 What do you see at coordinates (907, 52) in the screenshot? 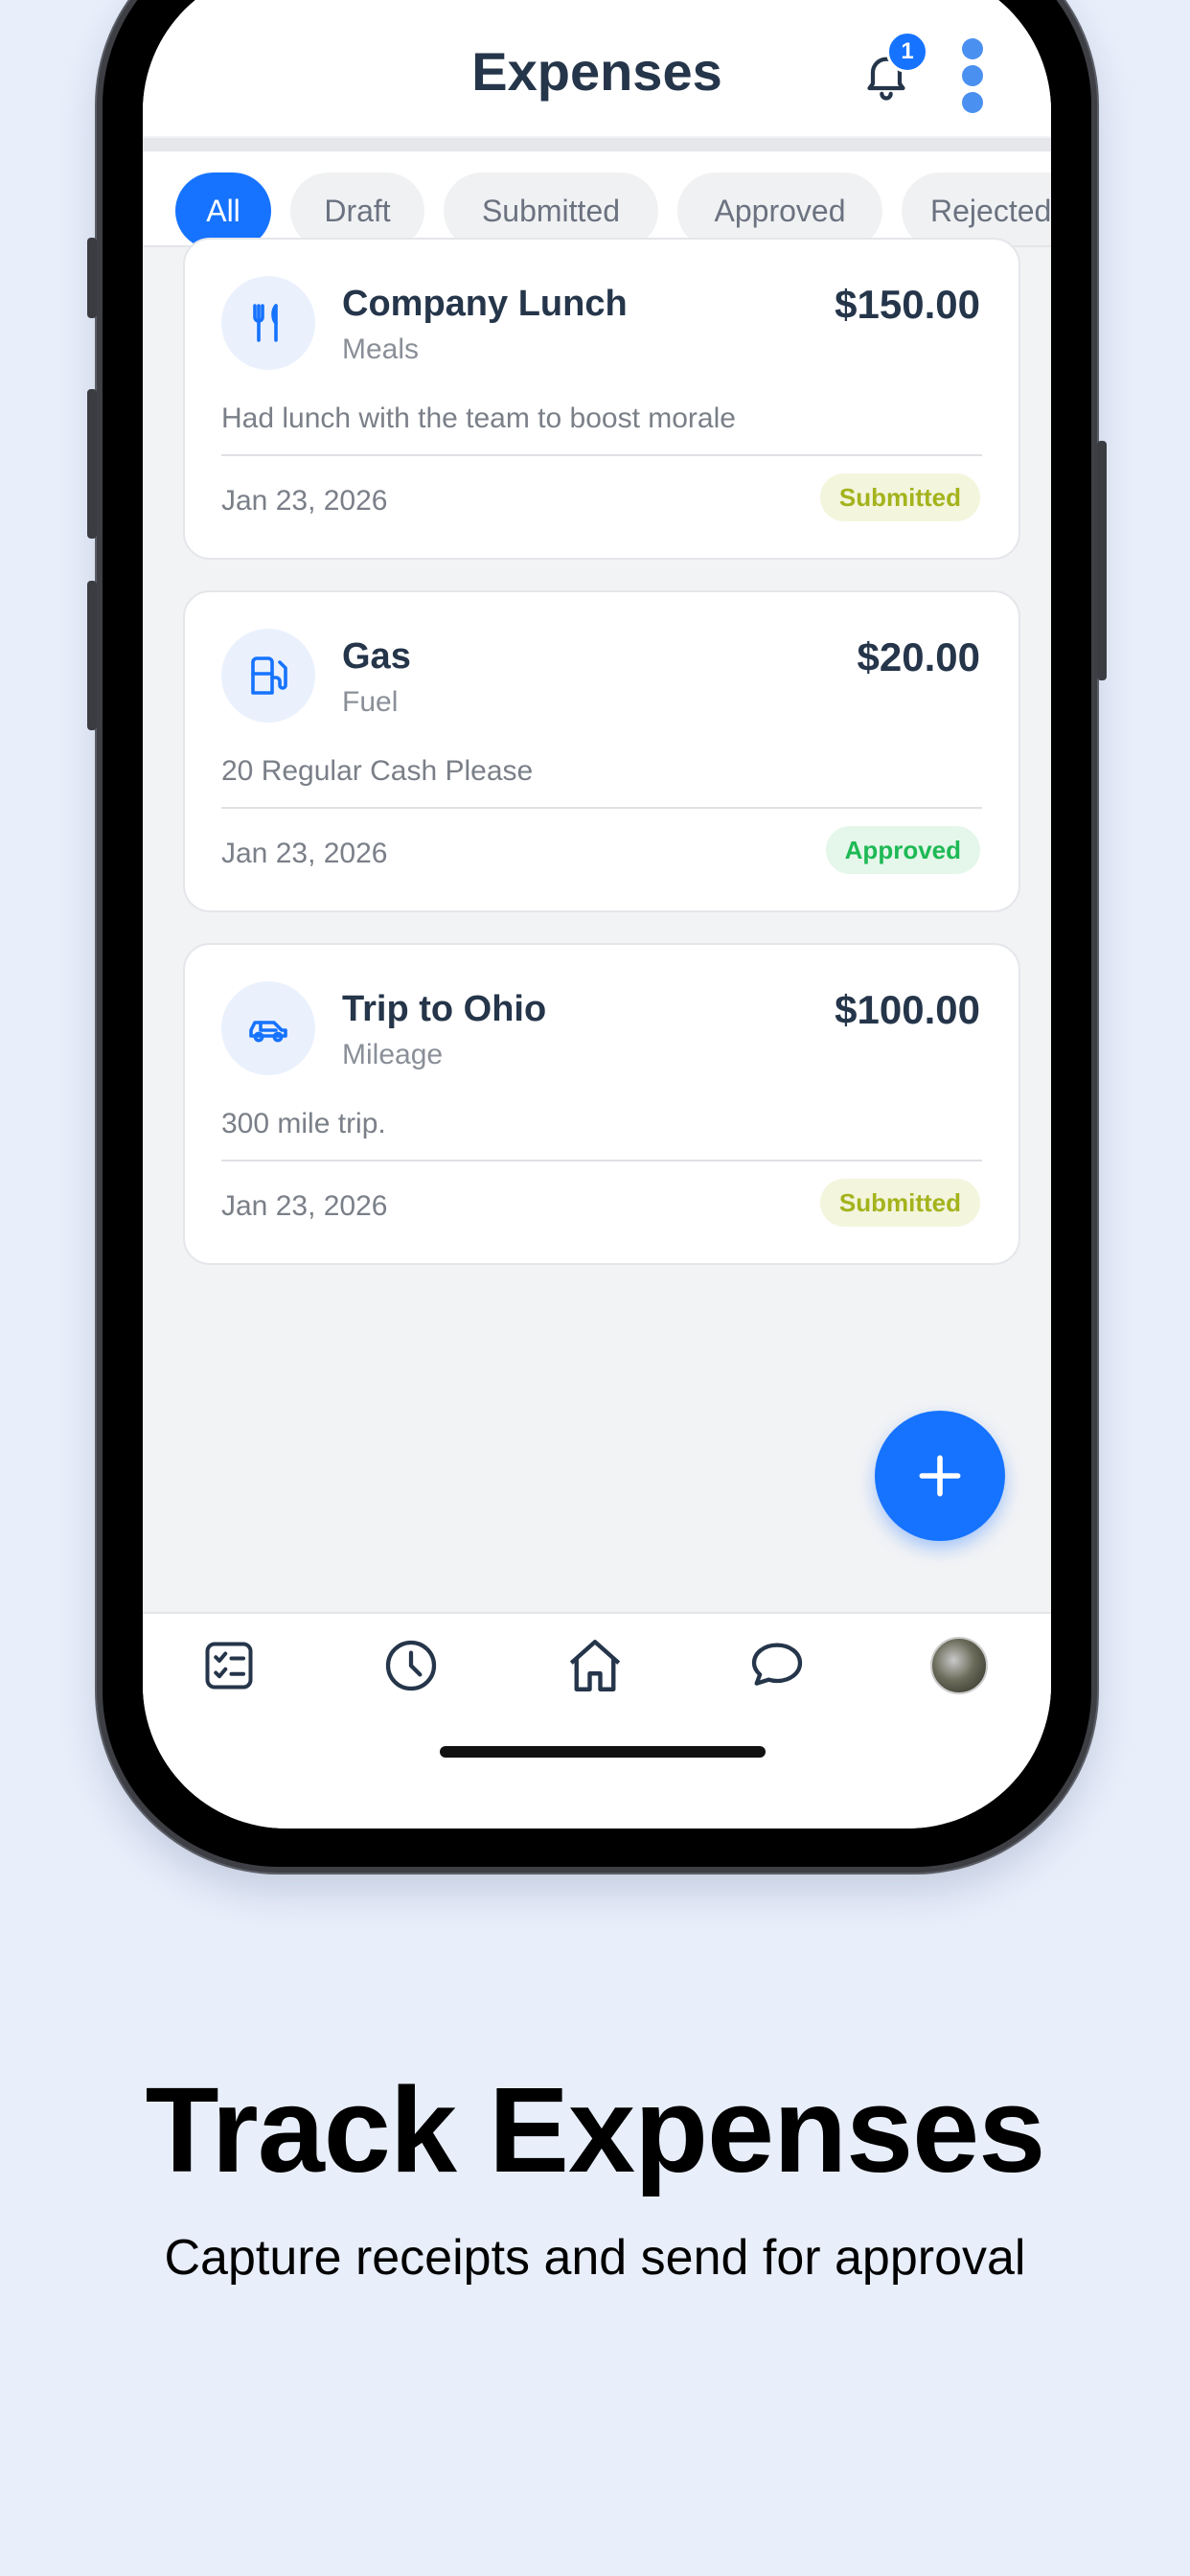
I see `notification-badge: 1` at bounding box center [907, 52].